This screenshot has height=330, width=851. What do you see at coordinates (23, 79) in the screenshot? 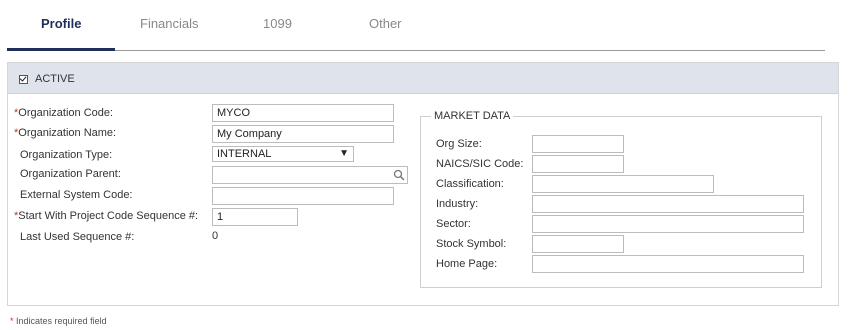
I see `active-checkbox` at bounding box center [23, 79].